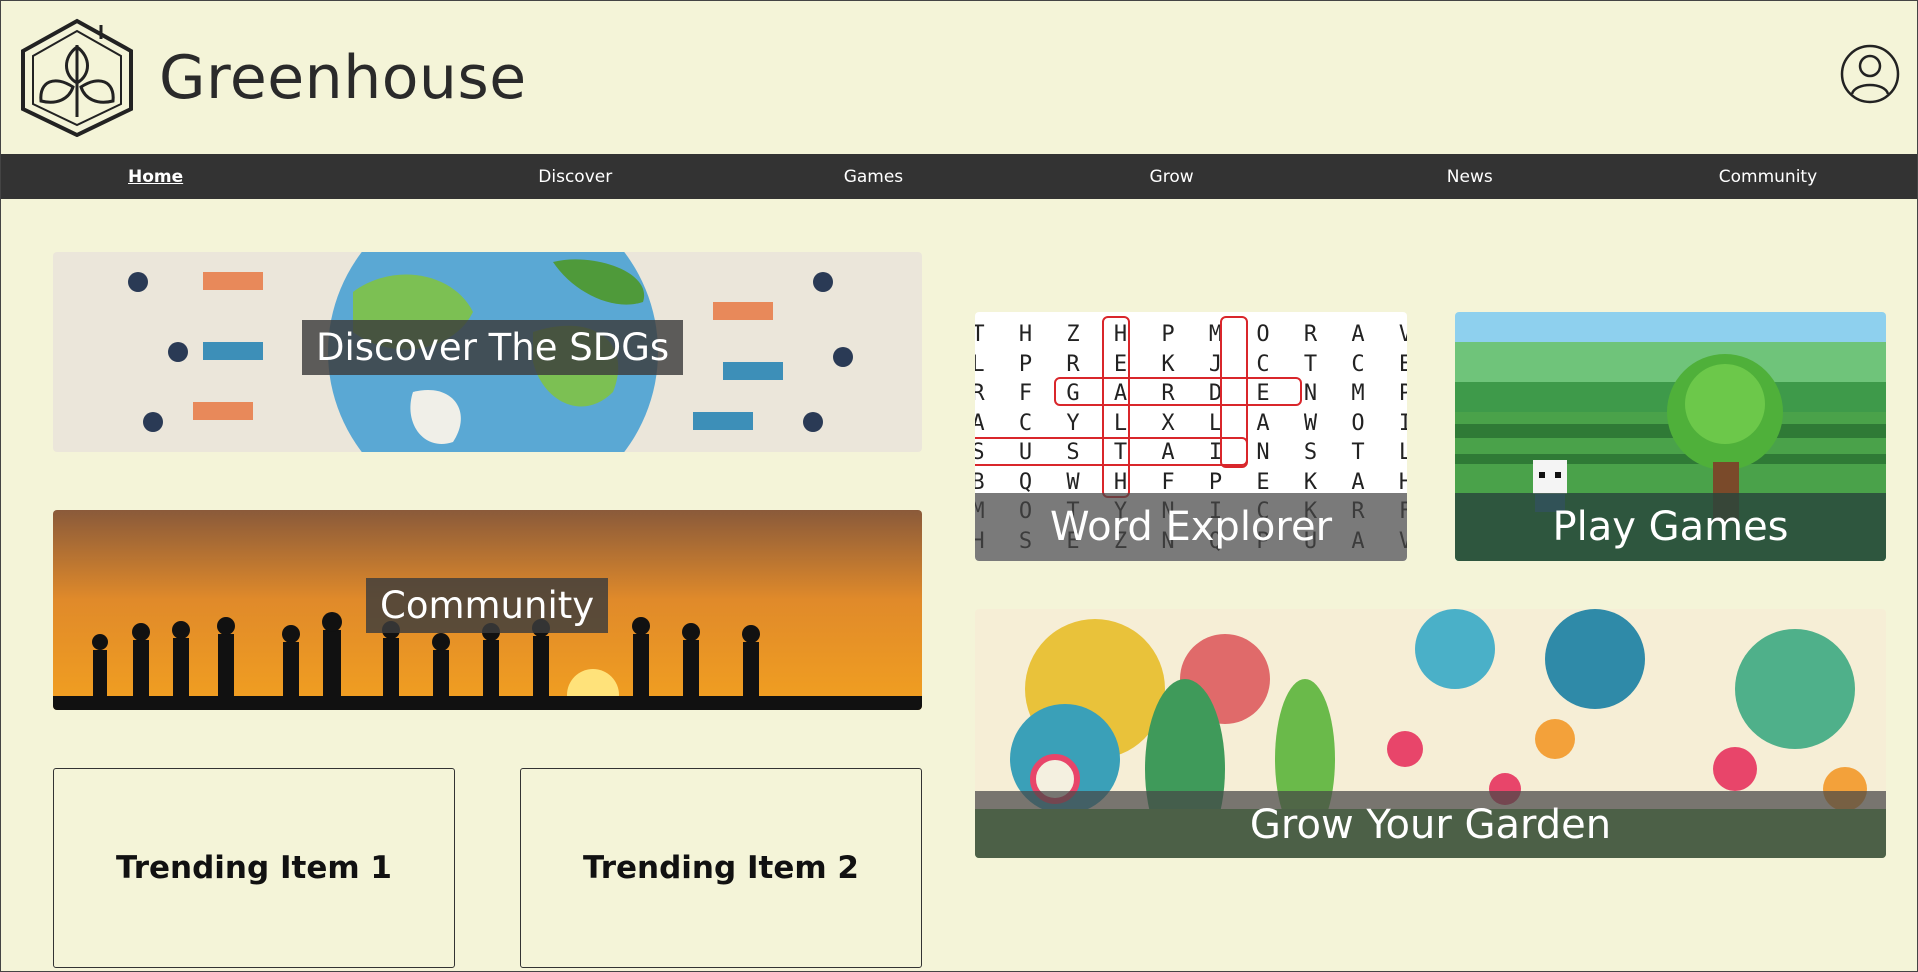 The height and width of the screenshot is (972, 1918). What do you see at coordinates (873, 176) in the screenshot?
I see `nav-games: Games` at bounding box center [873, 176].